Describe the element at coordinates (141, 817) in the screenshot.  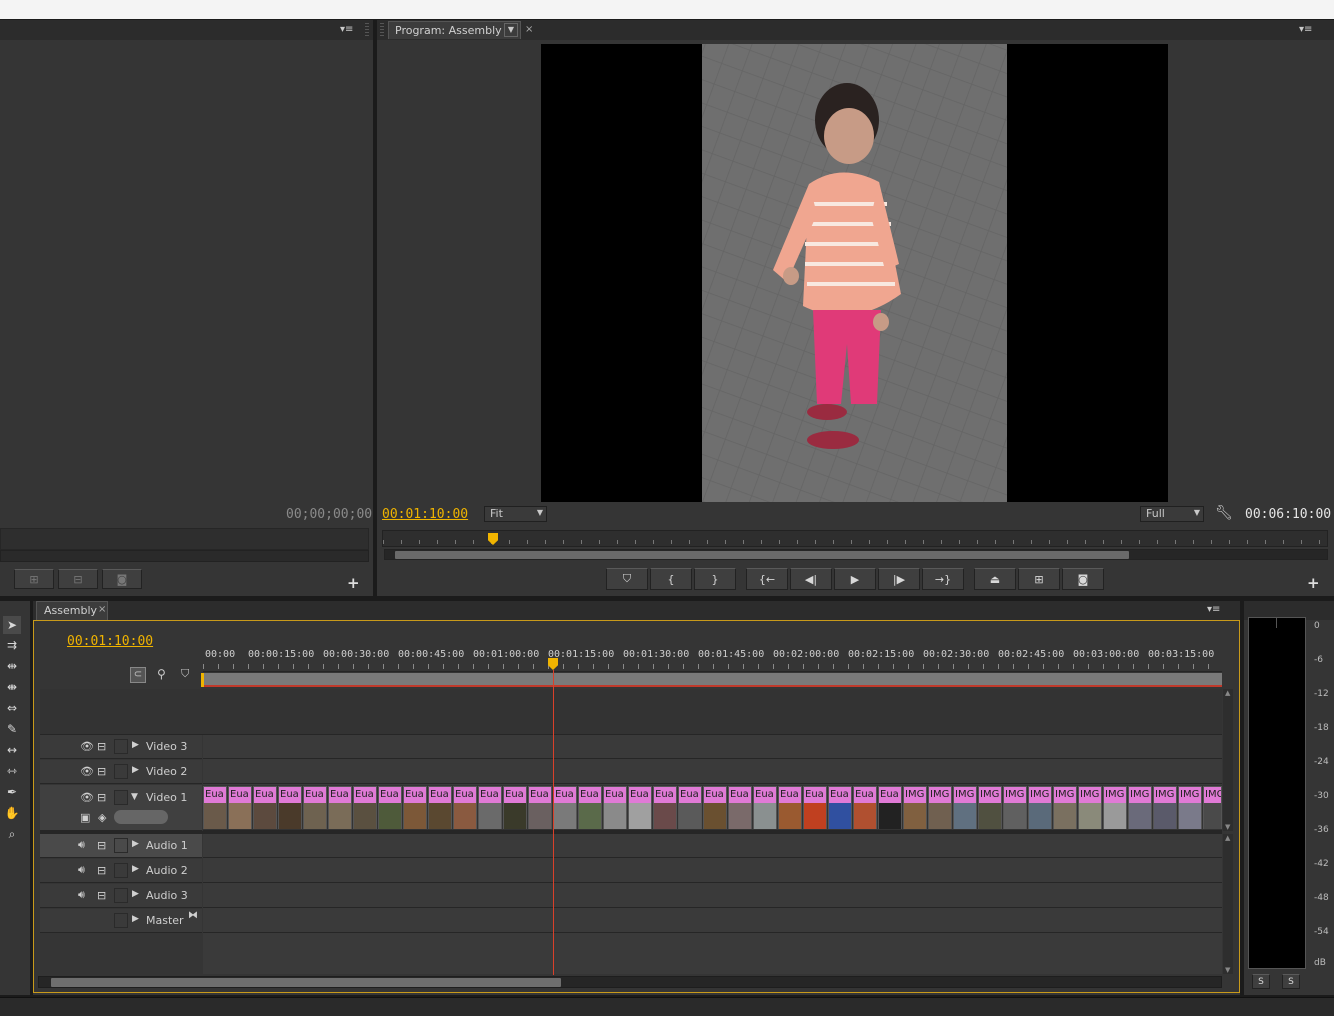
I see `opacity-slider` at that location.